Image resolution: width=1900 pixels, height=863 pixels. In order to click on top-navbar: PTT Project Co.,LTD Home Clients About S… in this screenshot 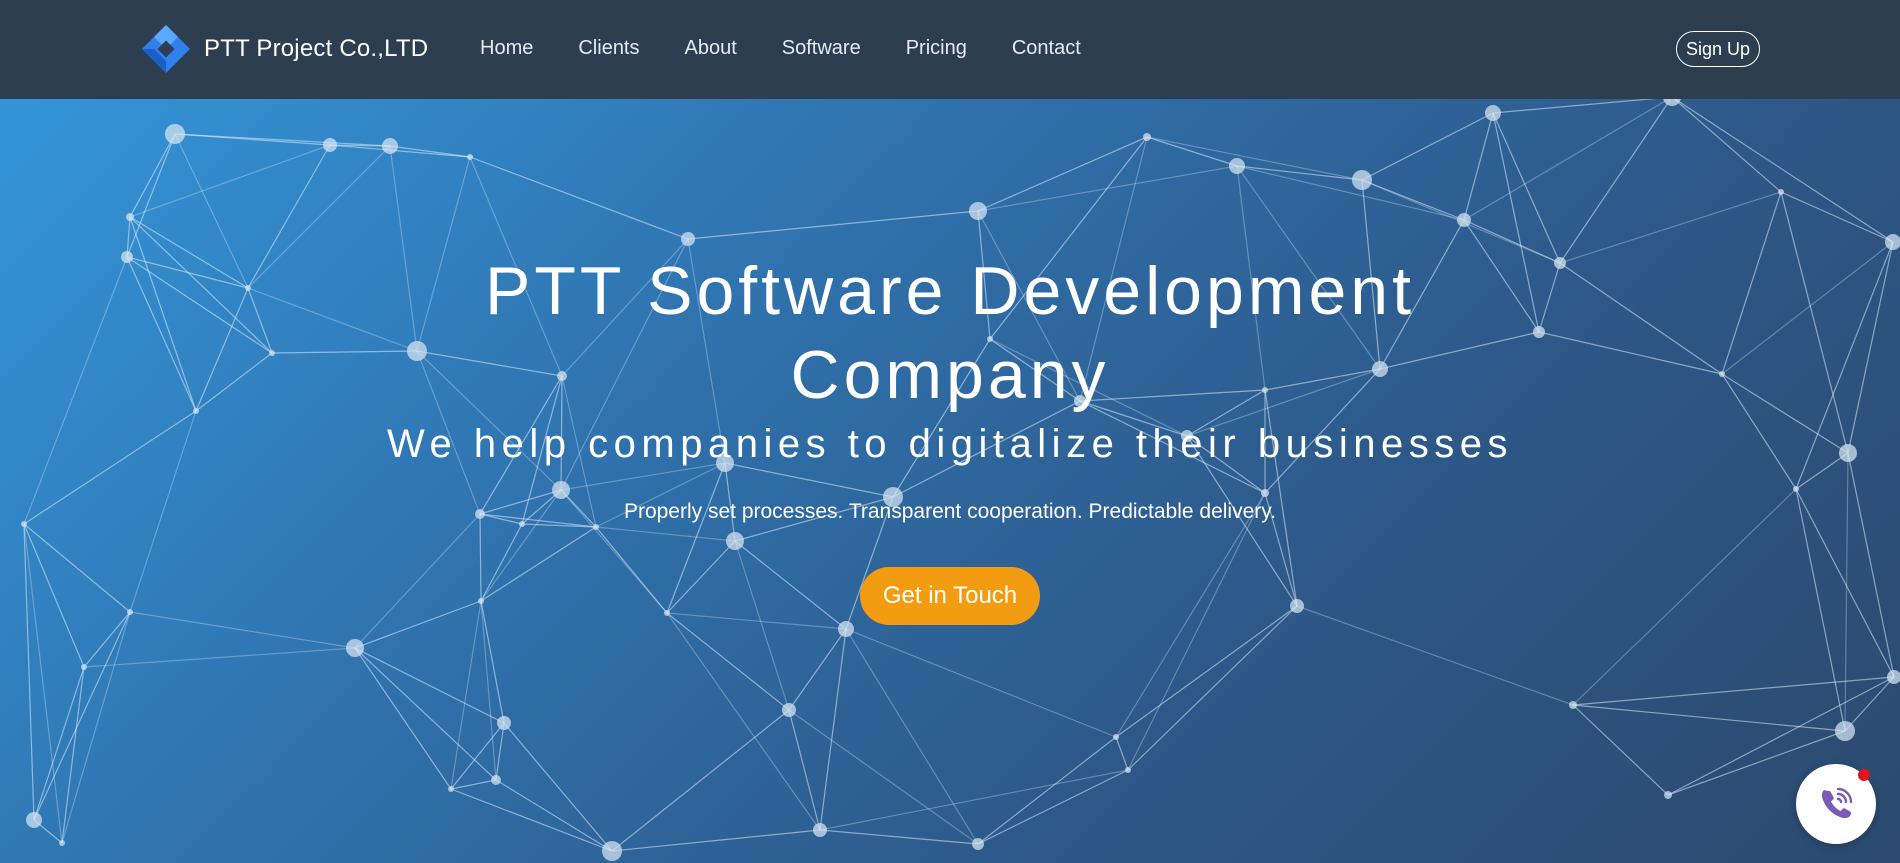, I will do `click(950, 49)`.